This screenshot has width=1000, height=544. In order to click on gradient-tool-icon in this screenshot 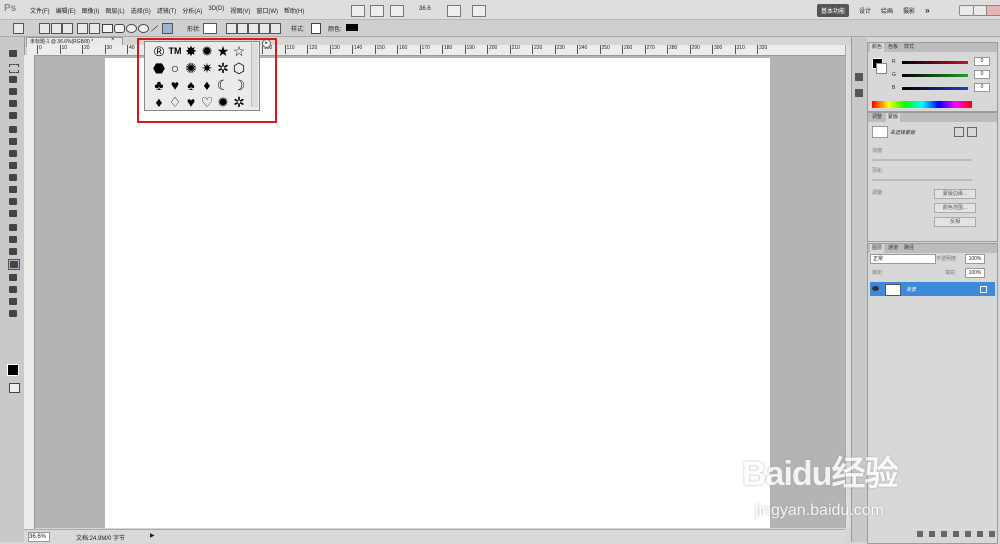, I will do `click(13, 189)`.